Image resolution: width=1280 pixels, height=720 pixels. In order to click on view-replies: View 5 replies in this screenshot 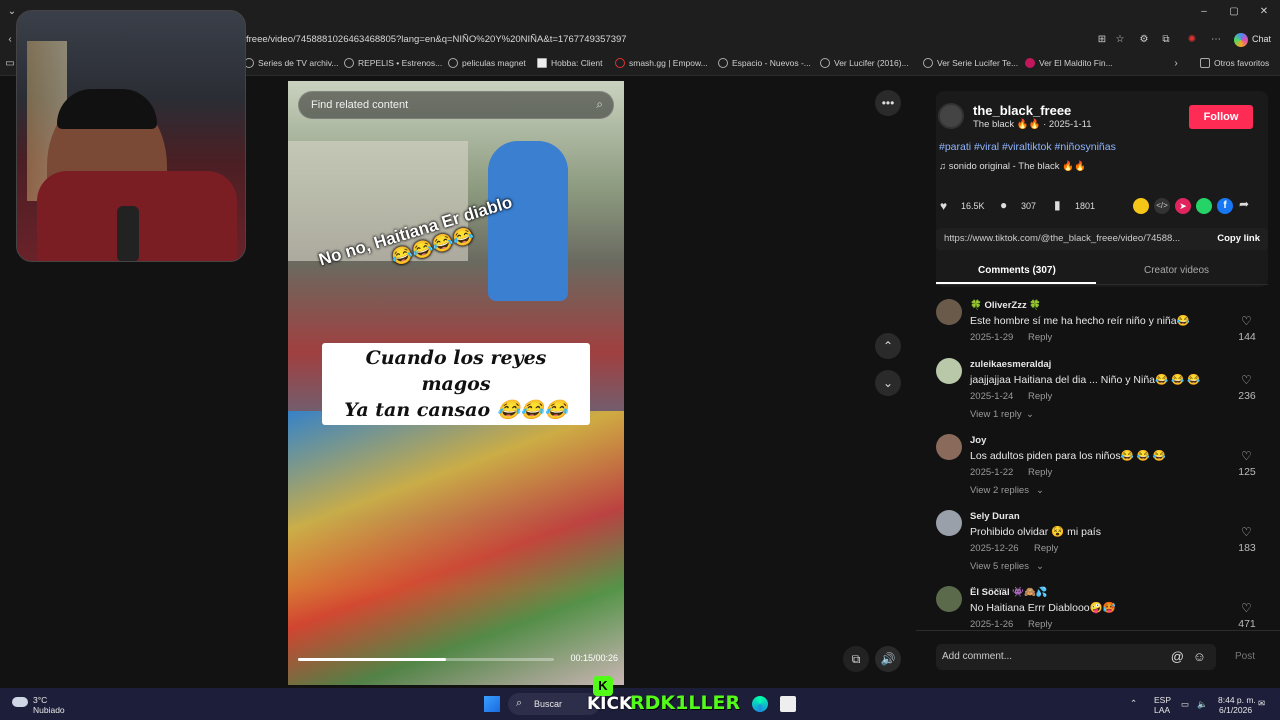, I will do `click(999, 566)`.